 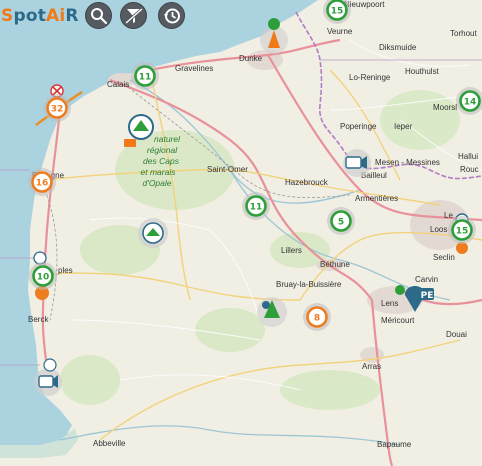 What do you see at coordinates (463, 33) in the screenshot?
I see `label-torhout: Torhout` at bounding box center [463, 33].